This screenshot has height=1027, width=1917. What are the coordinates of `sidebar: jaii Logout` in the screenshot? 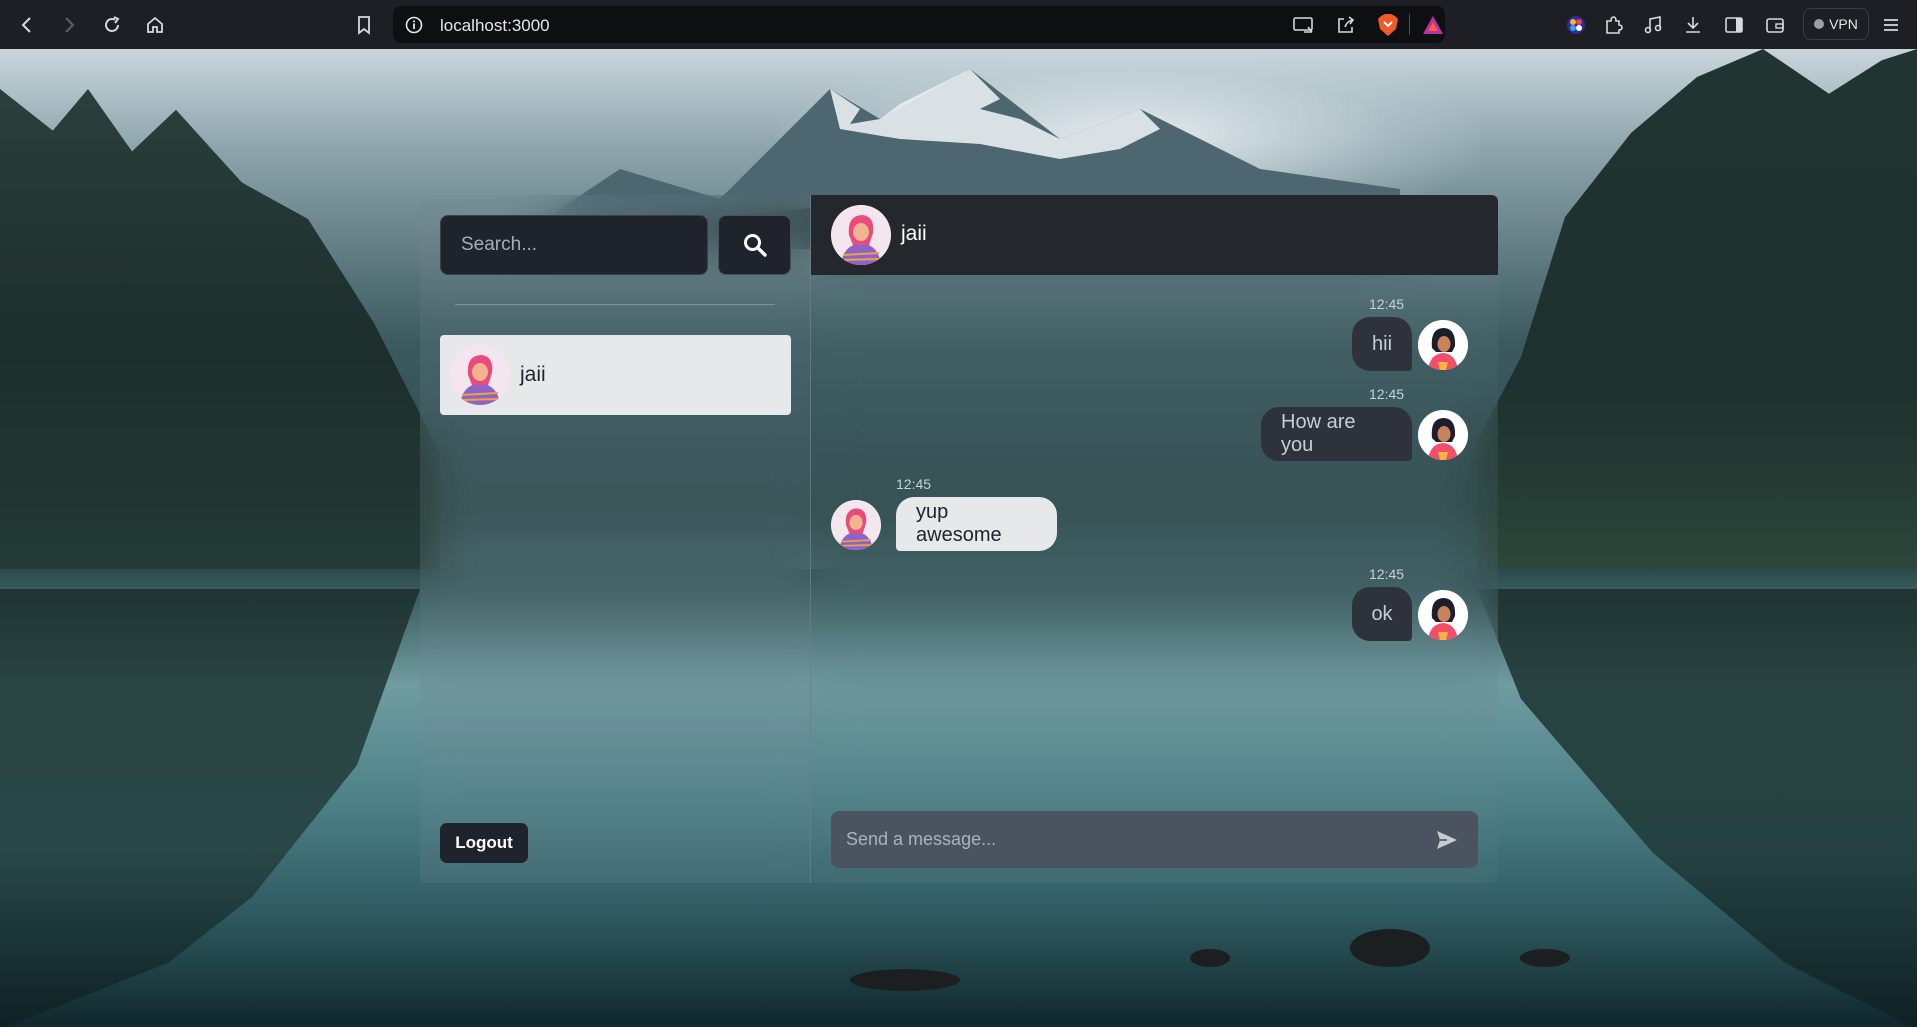 It's located at (615, 539).